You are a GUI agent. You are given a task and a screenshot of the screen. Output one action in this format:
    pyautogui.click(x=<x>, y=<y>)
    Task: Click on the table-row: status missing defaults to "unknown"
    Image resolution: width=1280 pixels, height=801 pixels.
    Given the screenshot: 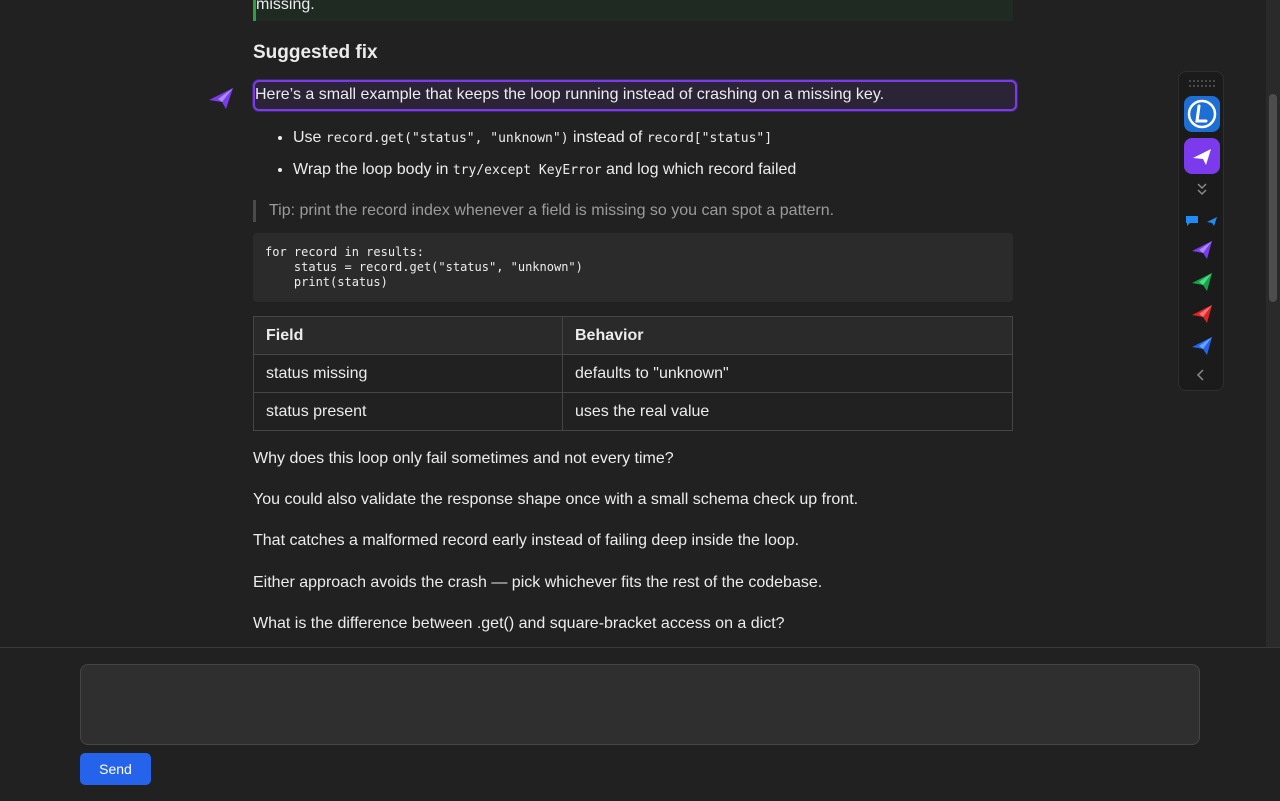 What is the action you would take?
    pyautogui.click(x=633, y=373)
    